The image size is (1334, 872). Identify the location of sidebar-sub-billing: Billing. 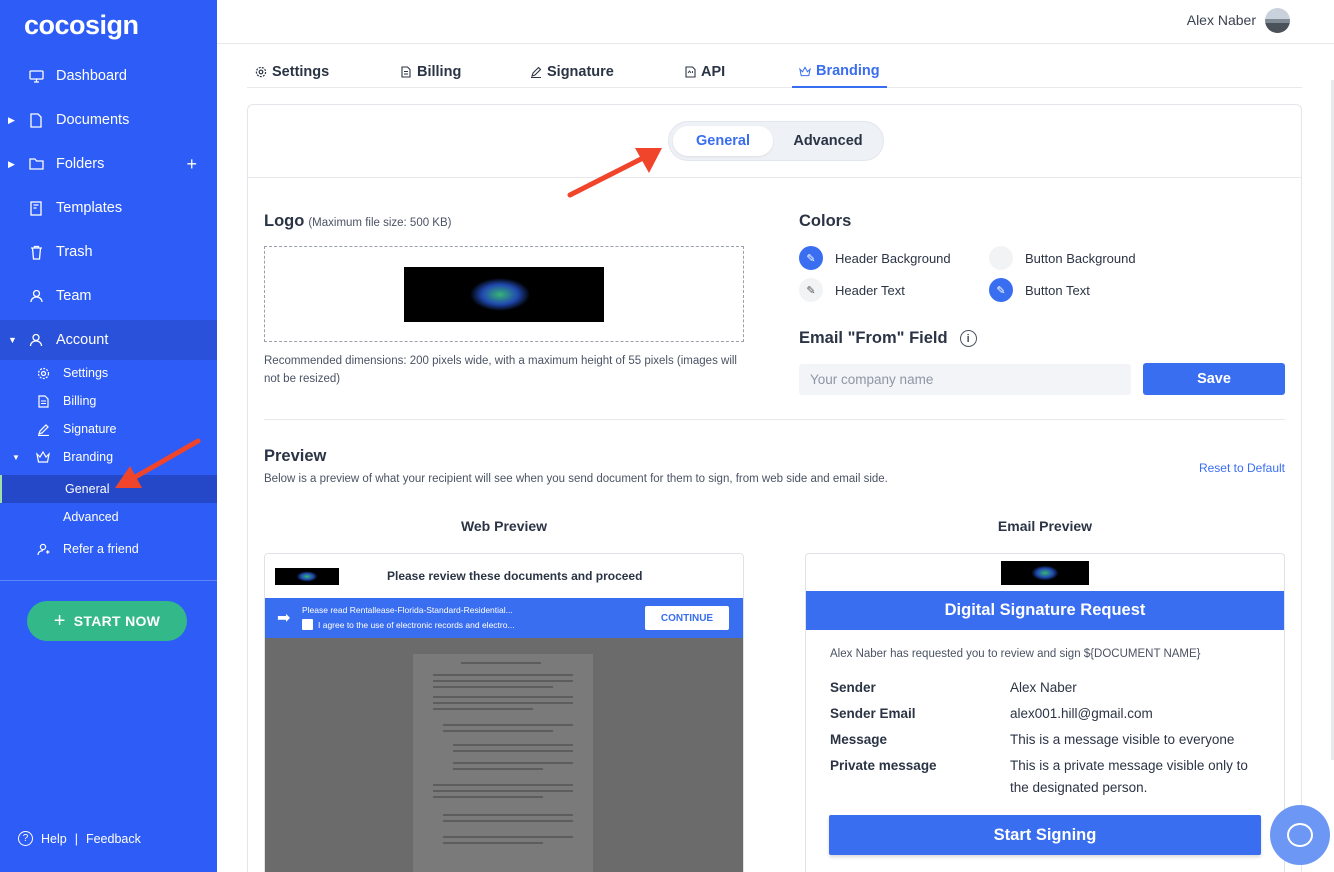
(108, 401).